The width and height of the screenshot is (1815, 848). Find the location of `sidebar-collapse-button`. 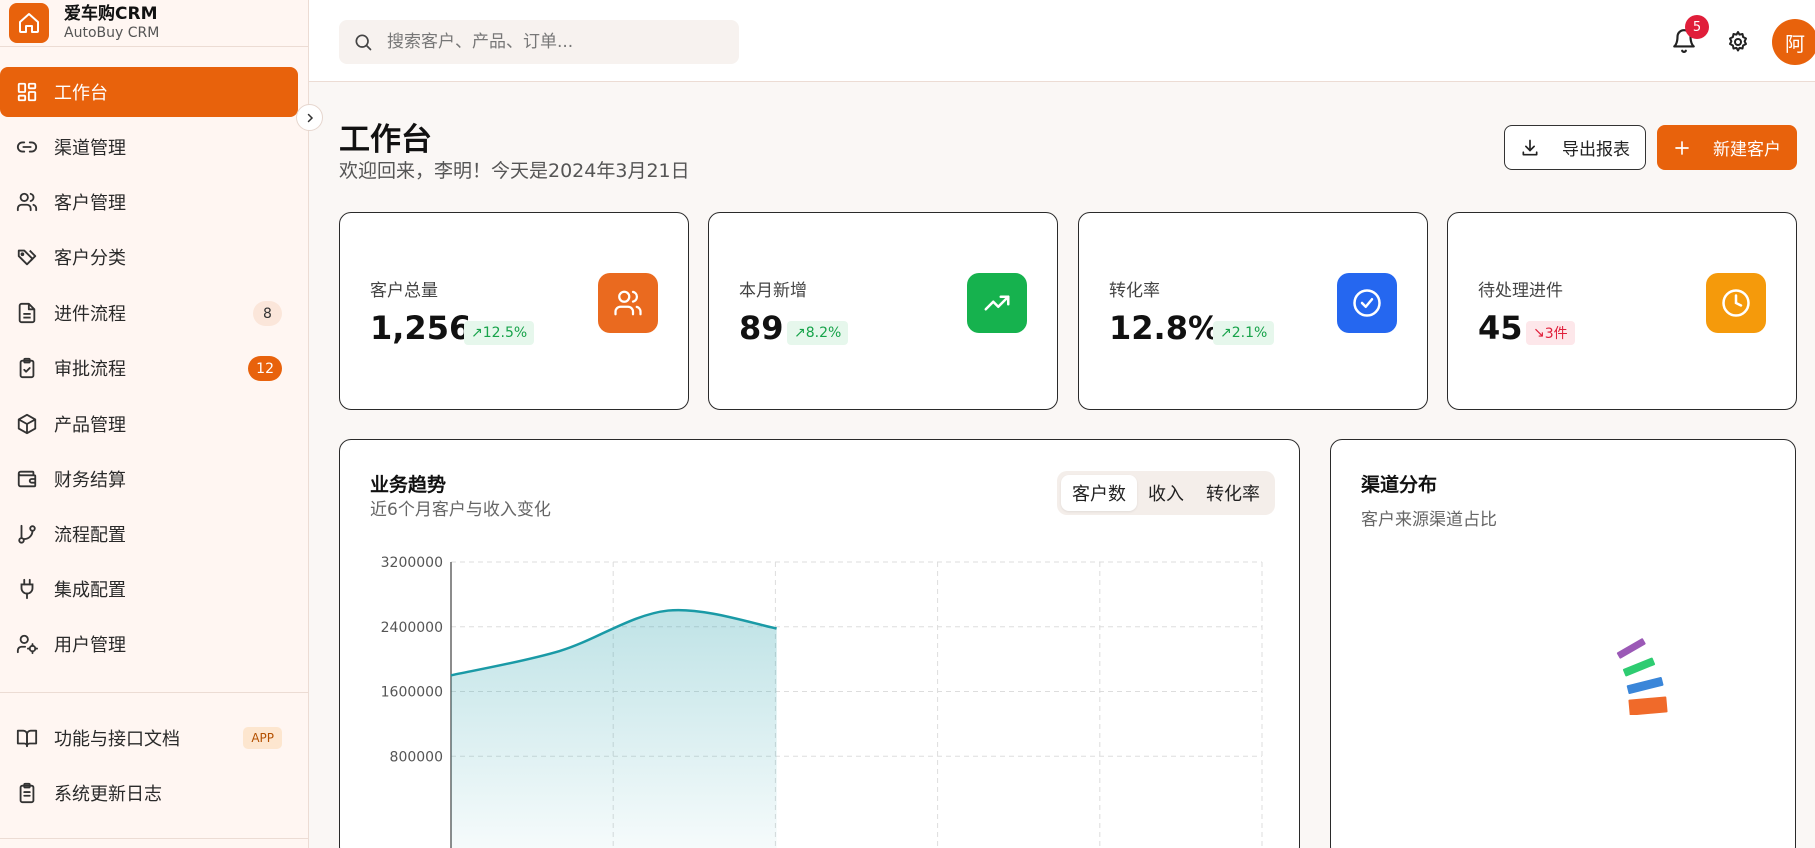

sidebar-collapse-button is located at coordinates (309, 117).